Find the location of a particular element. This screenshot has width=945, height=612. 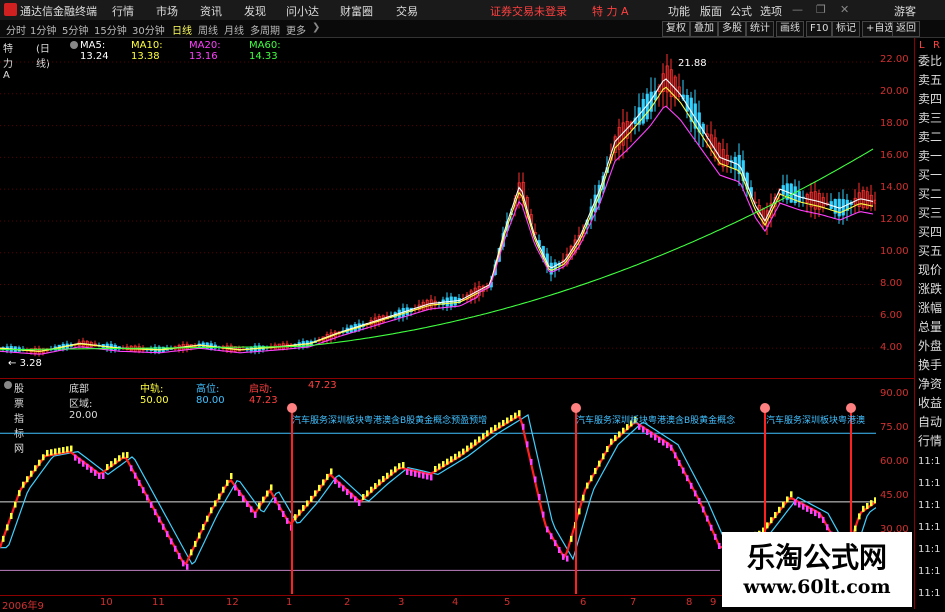

menu-options: 选项 is located at coordinates (771, 11).